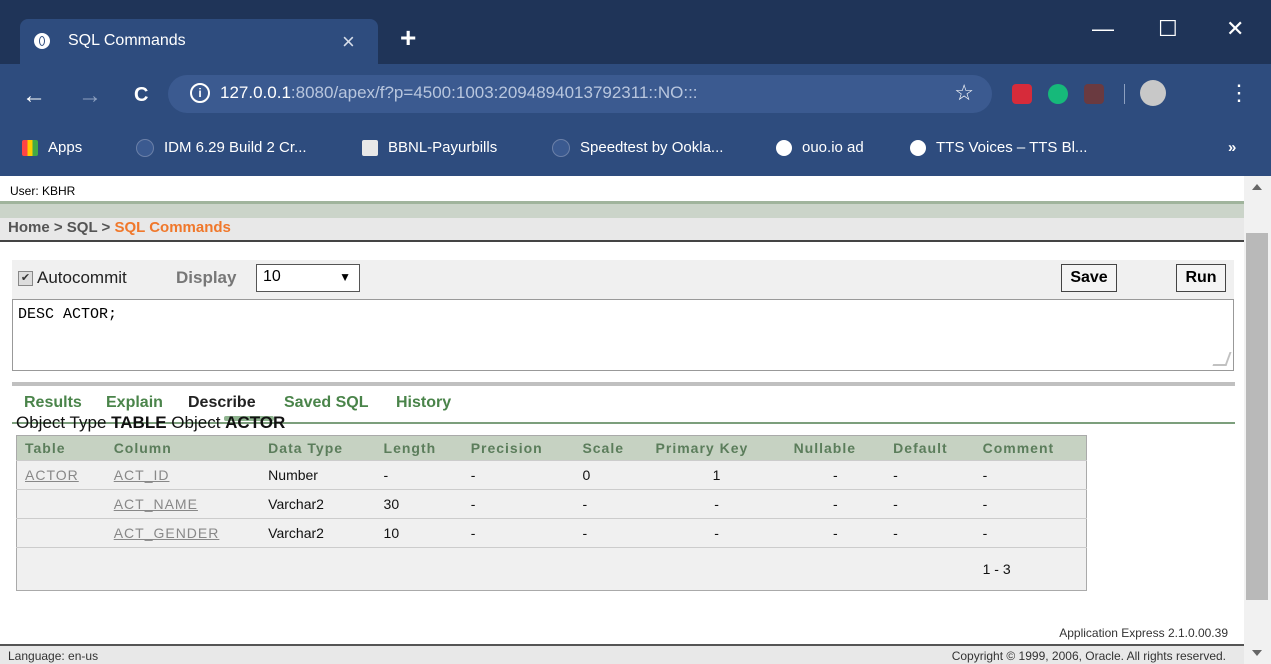 This screenshot has height=664, width=1271. What do you see at coordinates (199, 41) in the screenshot?
I see `browser-tab: SQL Commands ×` at bounding box center [199, 41].